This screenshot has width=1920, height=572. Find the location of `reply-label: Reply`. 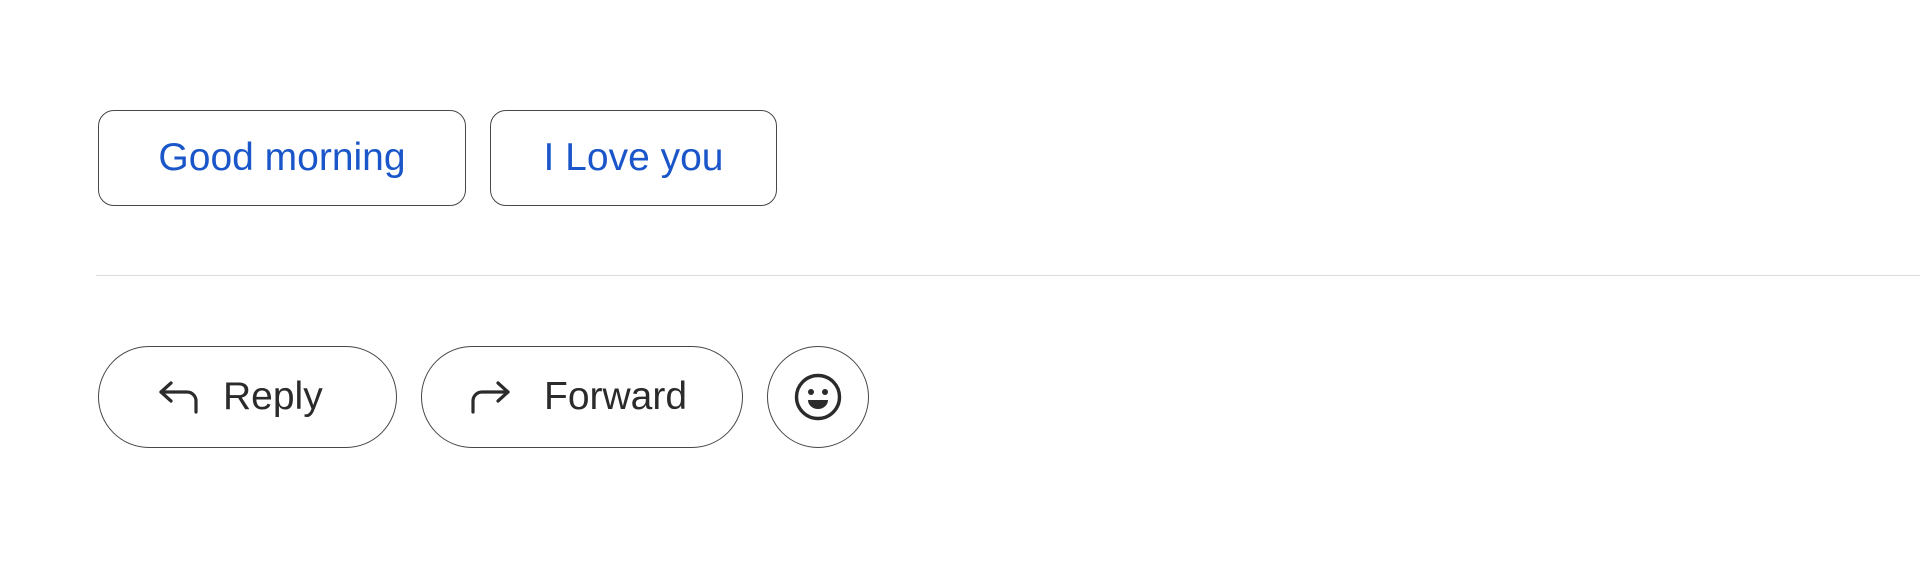

reply-label: Reply is located at coordinates (273, 396).